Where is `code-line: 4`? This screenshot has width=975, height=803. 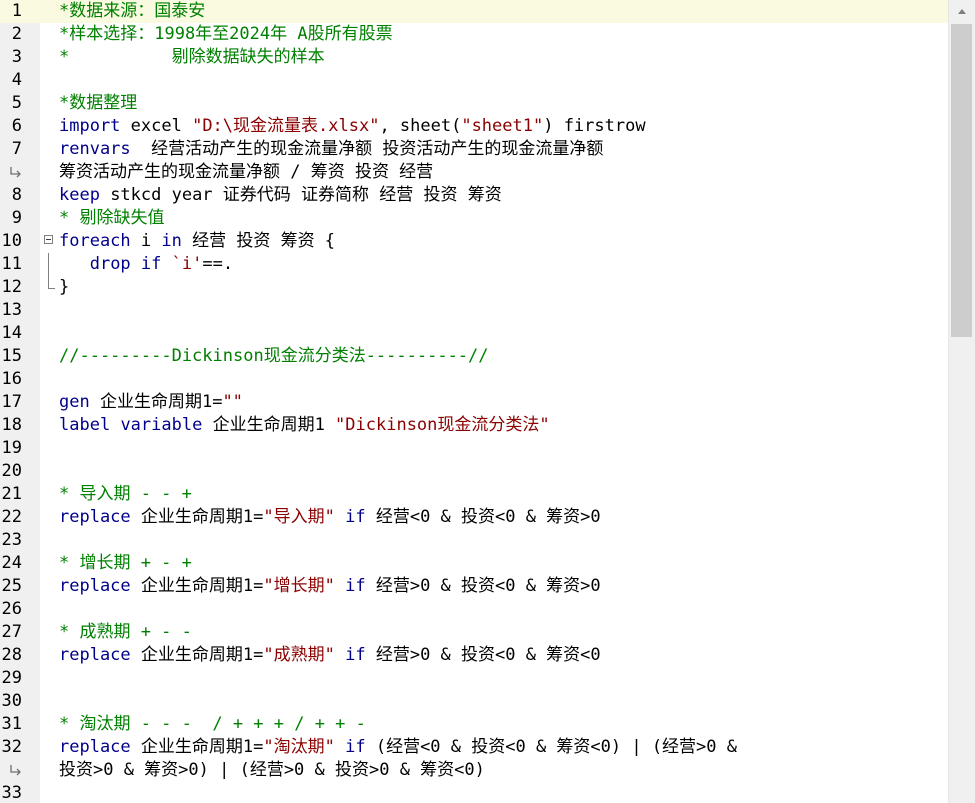
code-line: 4 is located at coordinates (474, 80).